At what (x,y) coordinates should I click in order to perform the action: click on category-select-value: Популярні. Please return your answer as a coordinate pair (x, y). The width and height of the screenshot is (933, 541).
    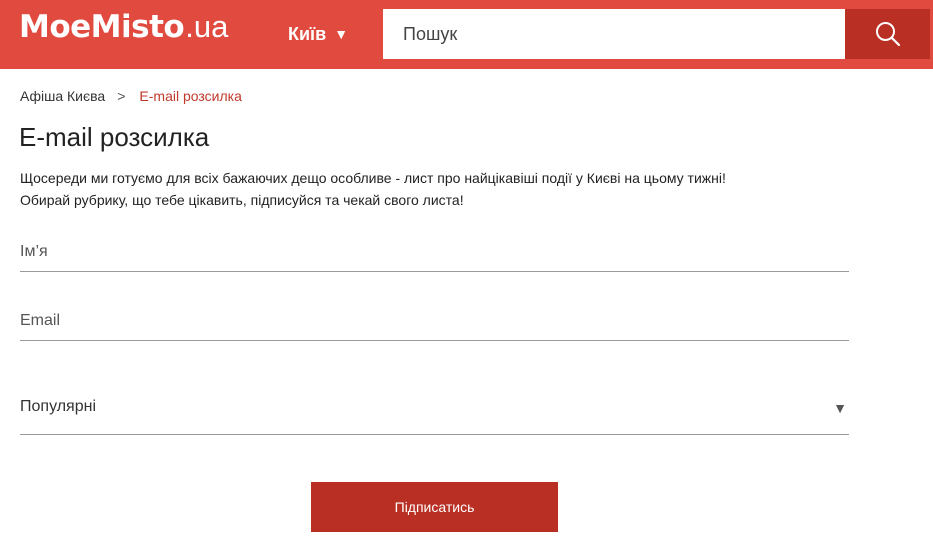
    Looking at the image, I should click on (58, 406).